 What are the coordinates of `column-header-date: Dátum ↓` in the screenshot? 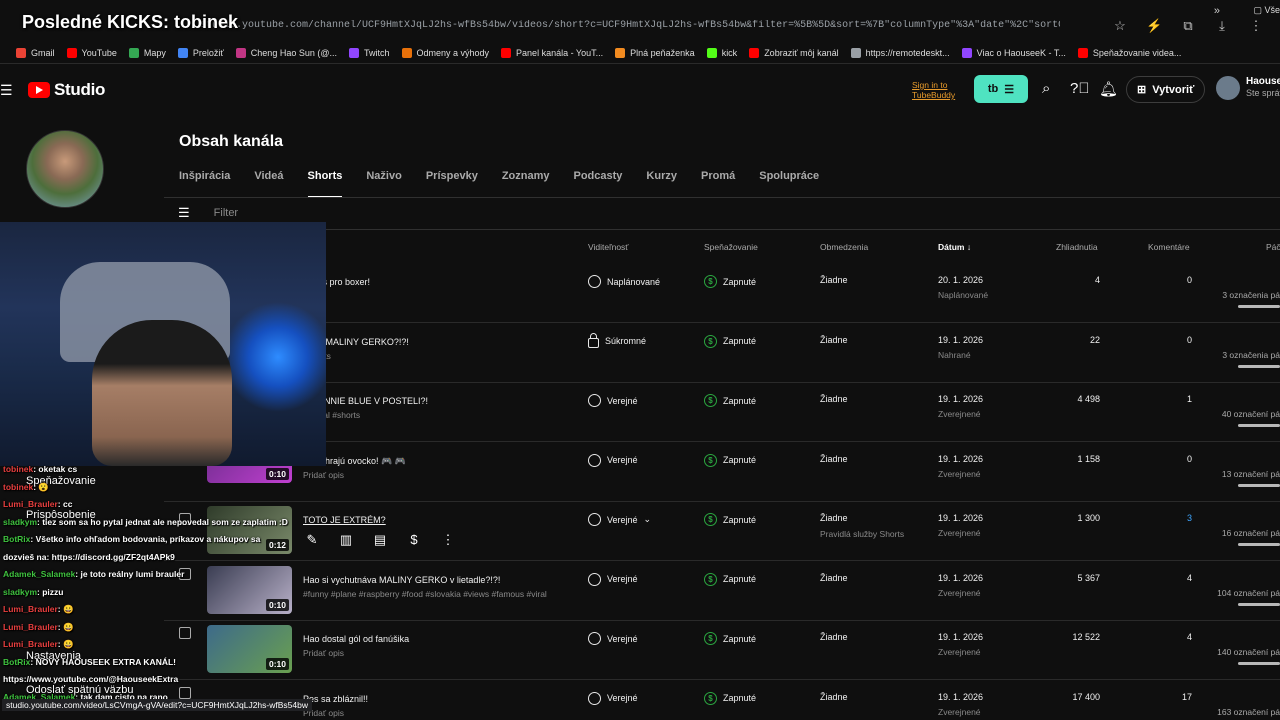 It's located at (954, 247).